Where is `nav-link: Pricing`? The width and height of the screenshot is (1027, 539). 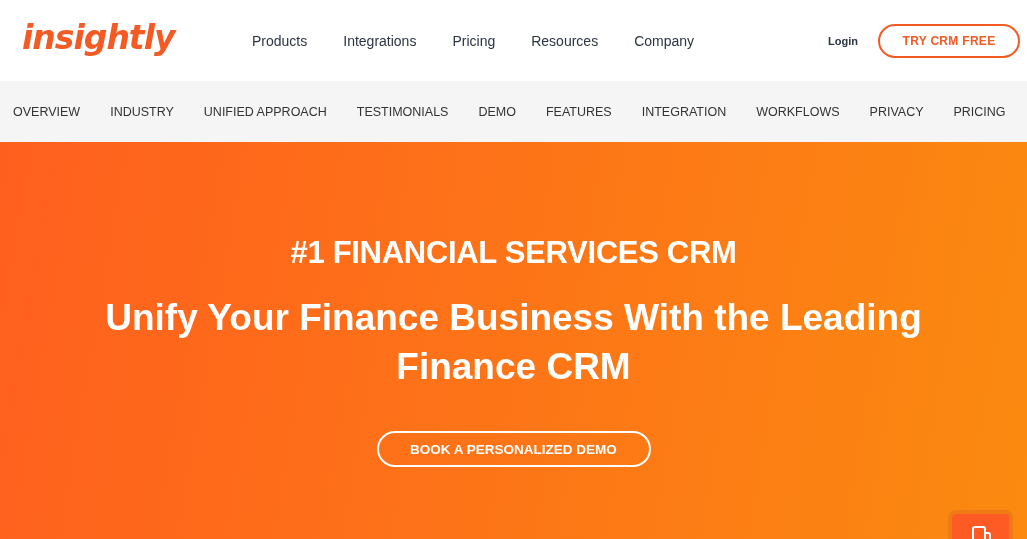
nav-link: Pricing is located at coordinates (474, 40).